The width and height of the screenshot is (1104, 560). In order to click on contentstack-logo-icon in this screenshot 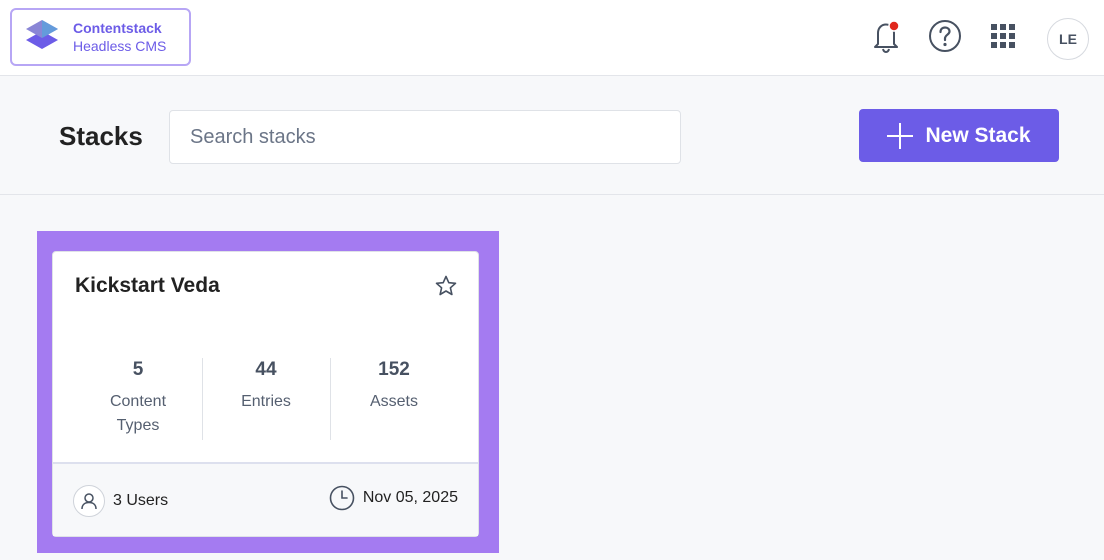, I will do `click(42, 34)`.